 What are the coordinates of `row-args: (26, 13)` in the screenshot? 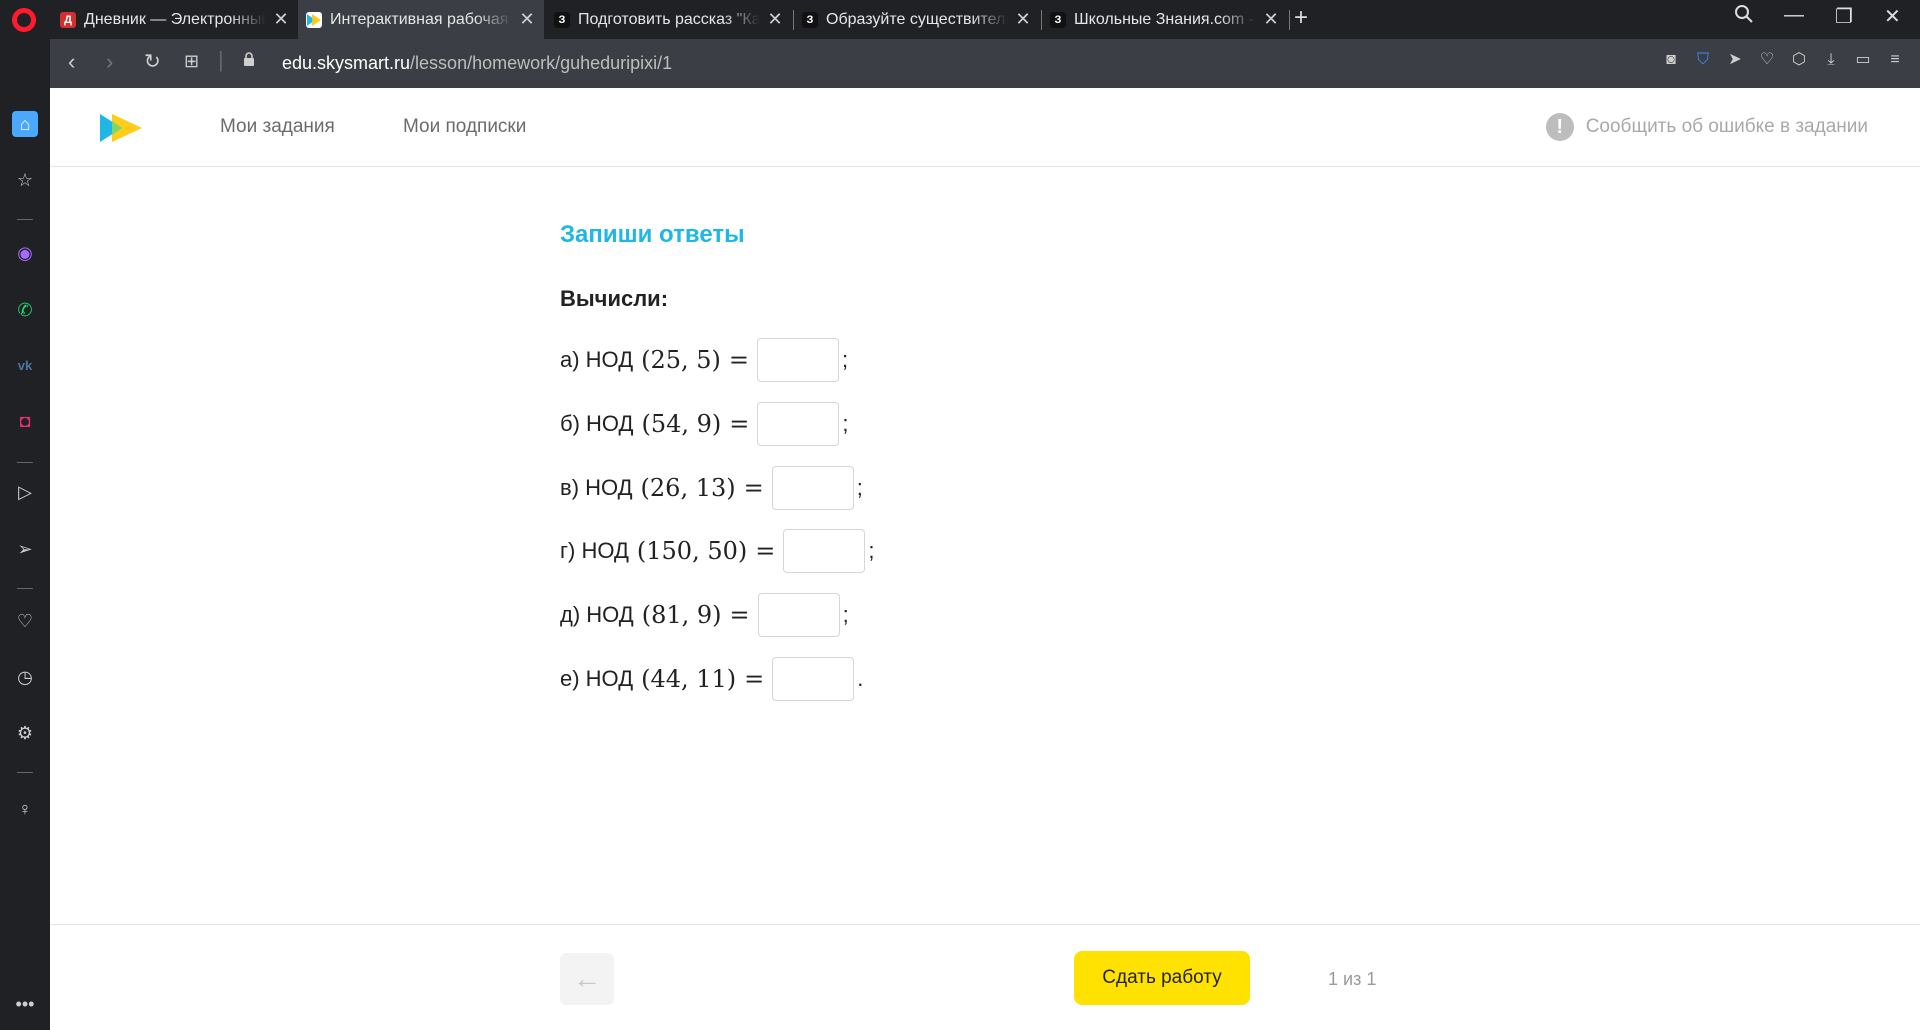 It's located at (688, 488).